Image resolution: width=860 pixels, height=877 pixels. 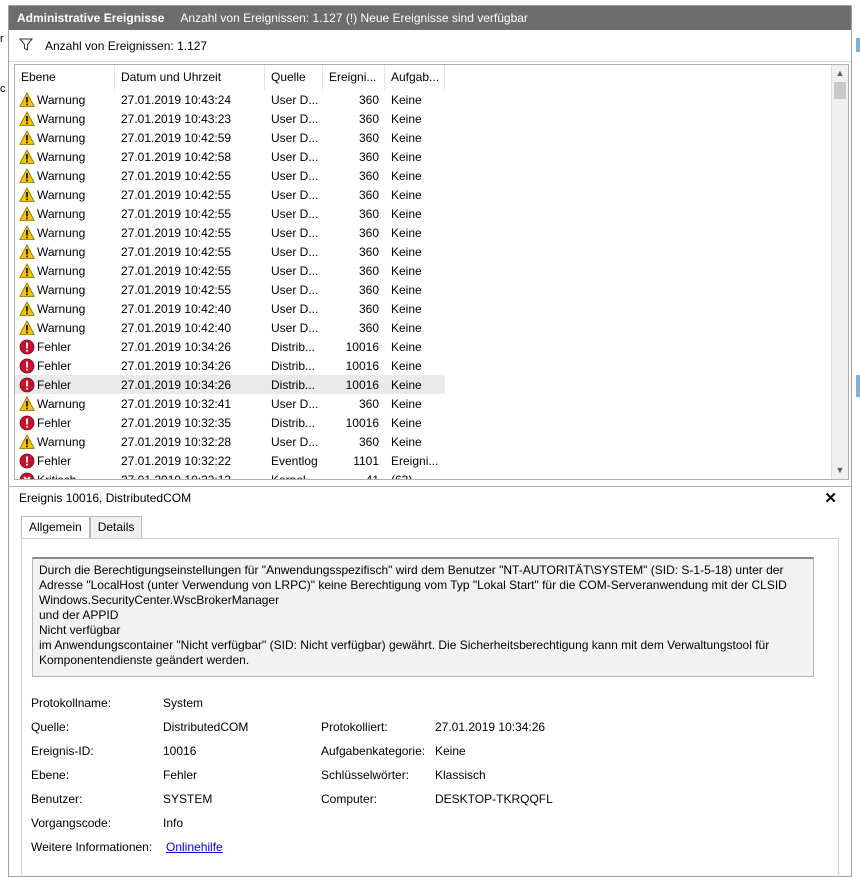 I want to click on datetime-cell: 27.01.2019 10:42:58, so click(x=176, y=156).